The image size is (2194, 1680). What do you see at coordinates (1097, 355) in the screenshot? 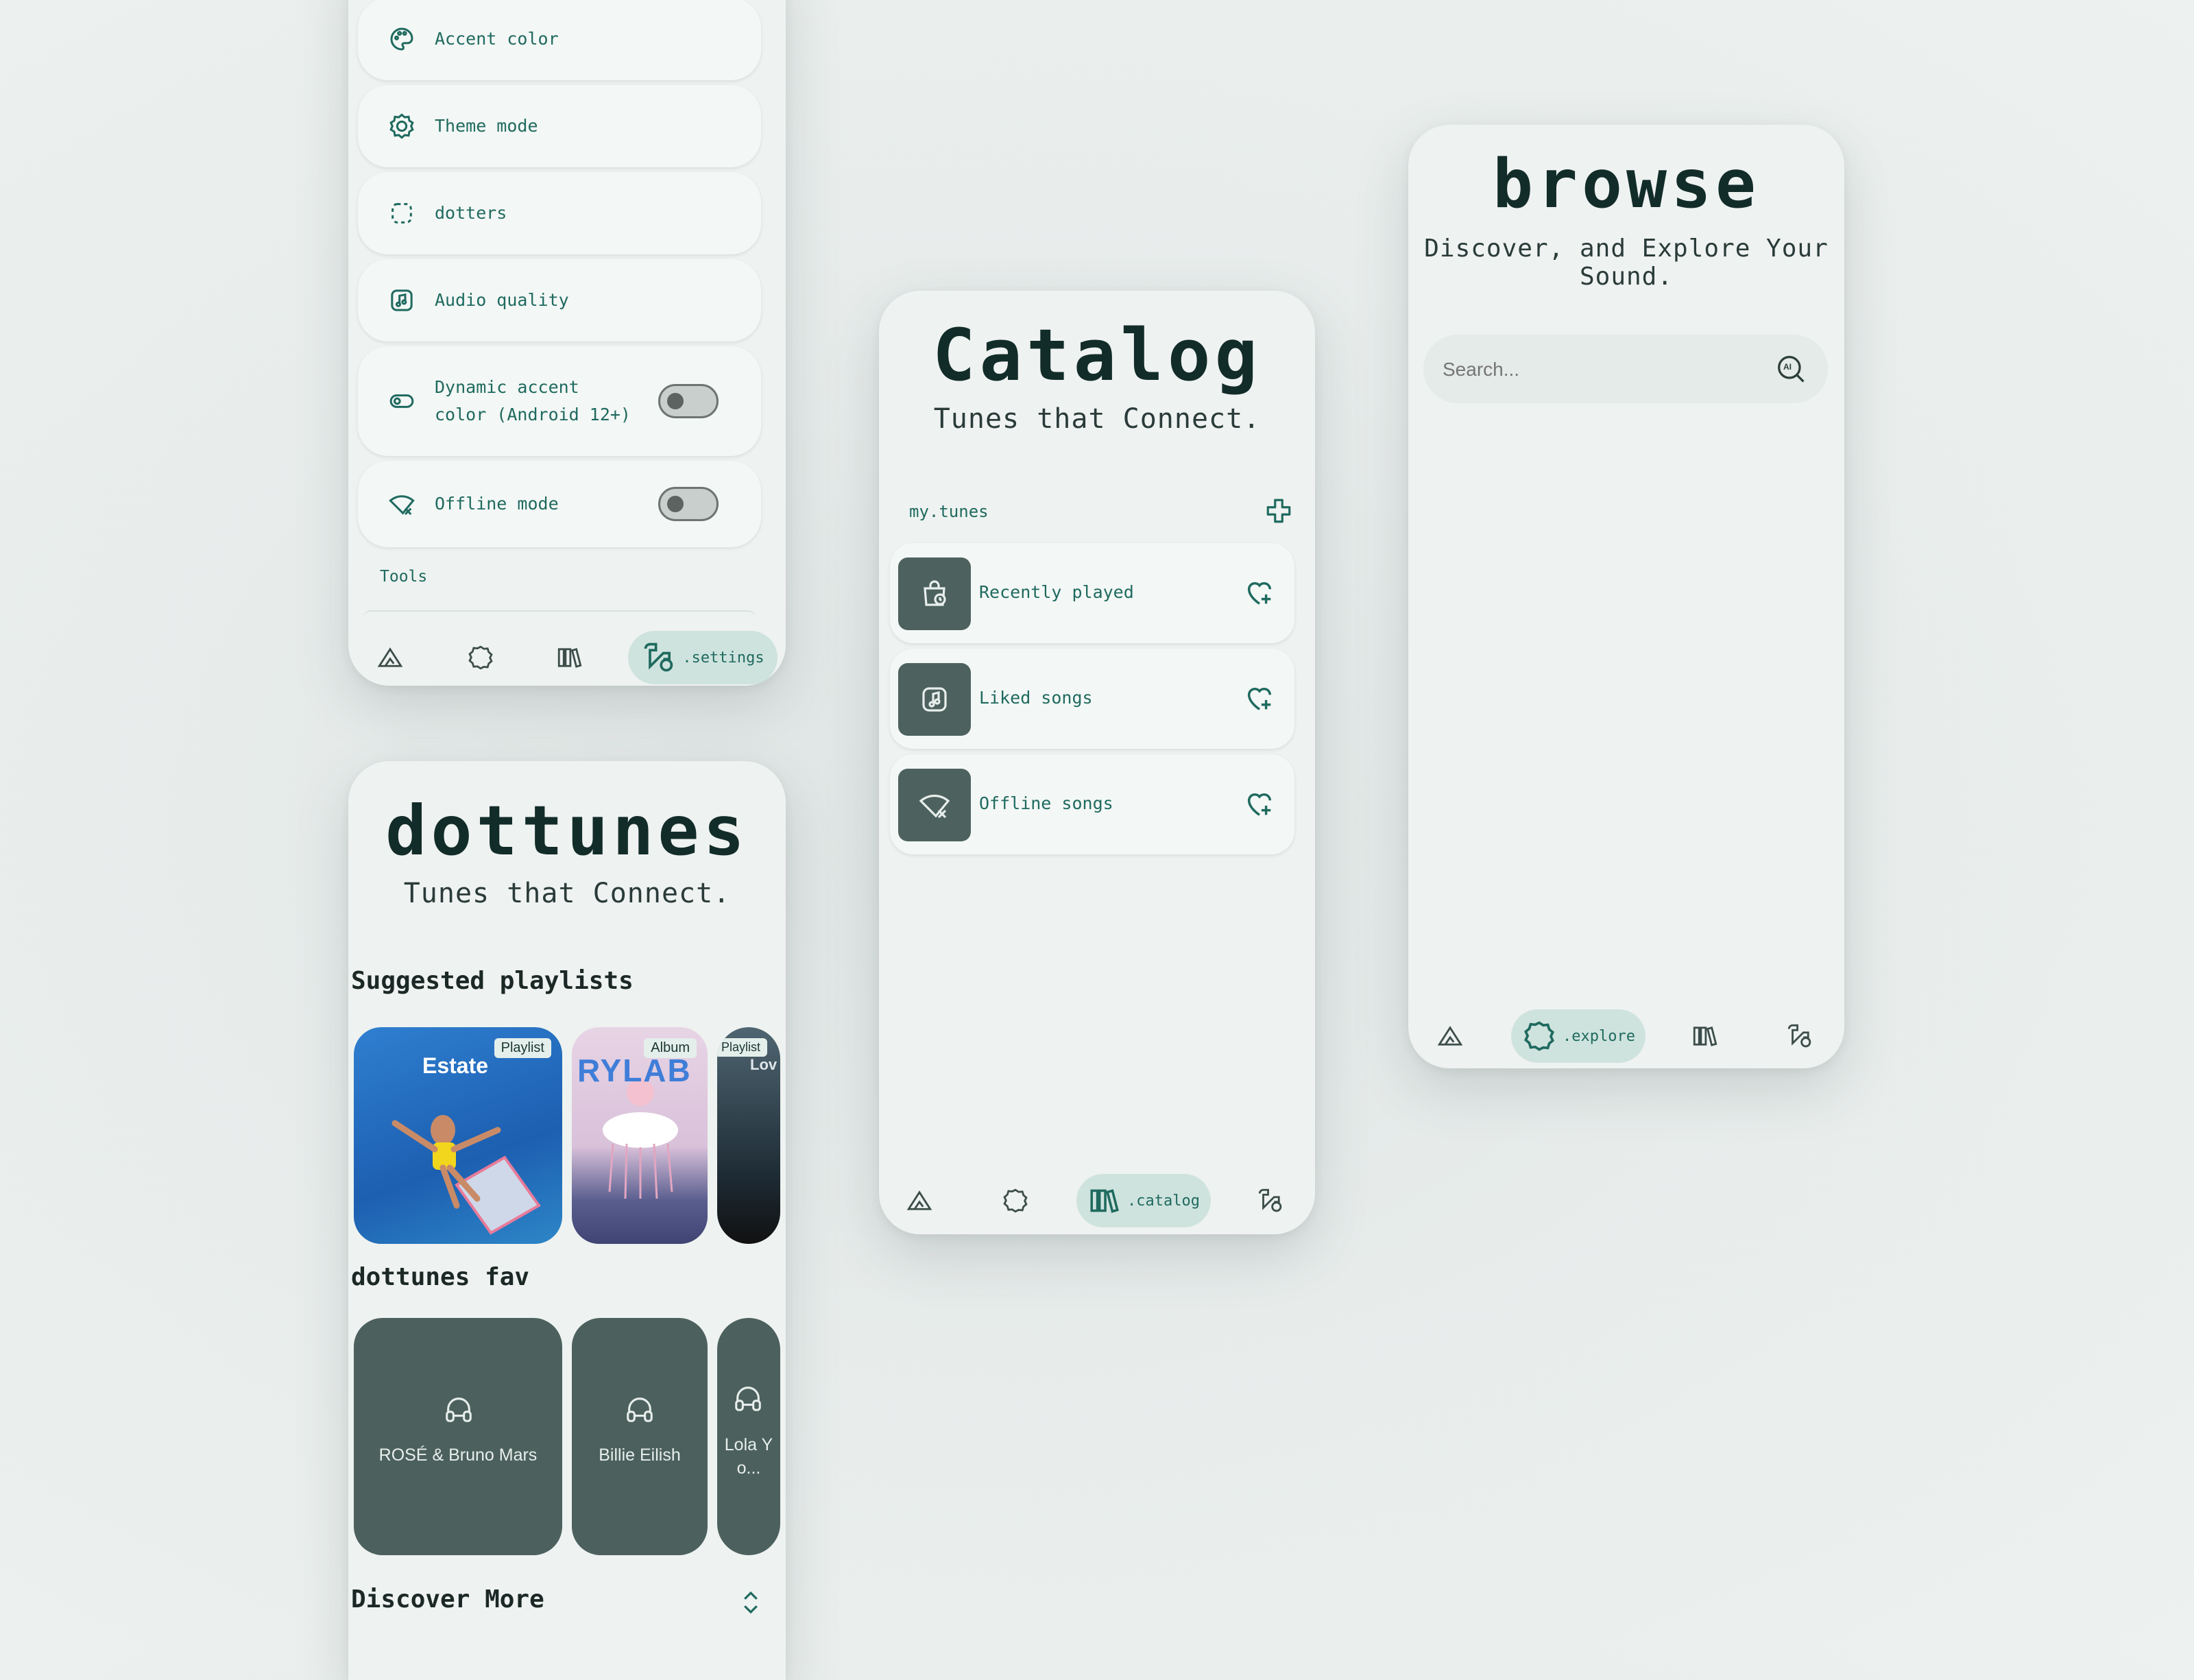
I see `catalog-title: Catalog` at bounding box center [1097, 355].